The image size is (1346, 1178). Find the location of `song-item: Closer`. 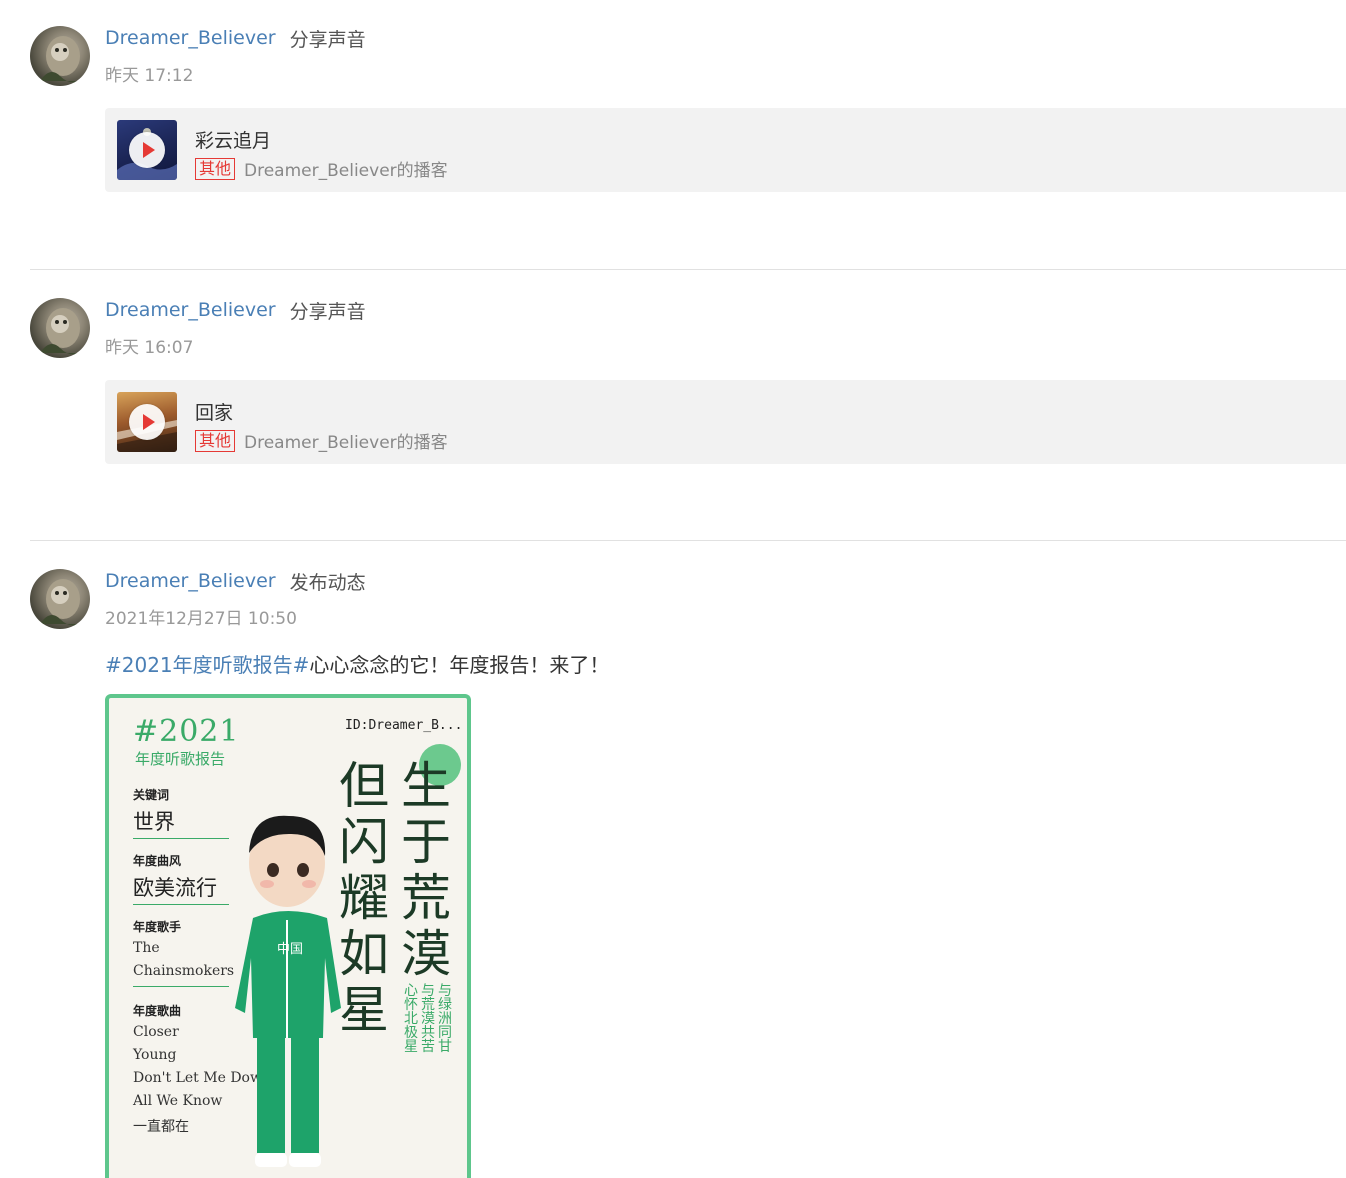

song-item: Closer is located at coordinates (156, 1032).